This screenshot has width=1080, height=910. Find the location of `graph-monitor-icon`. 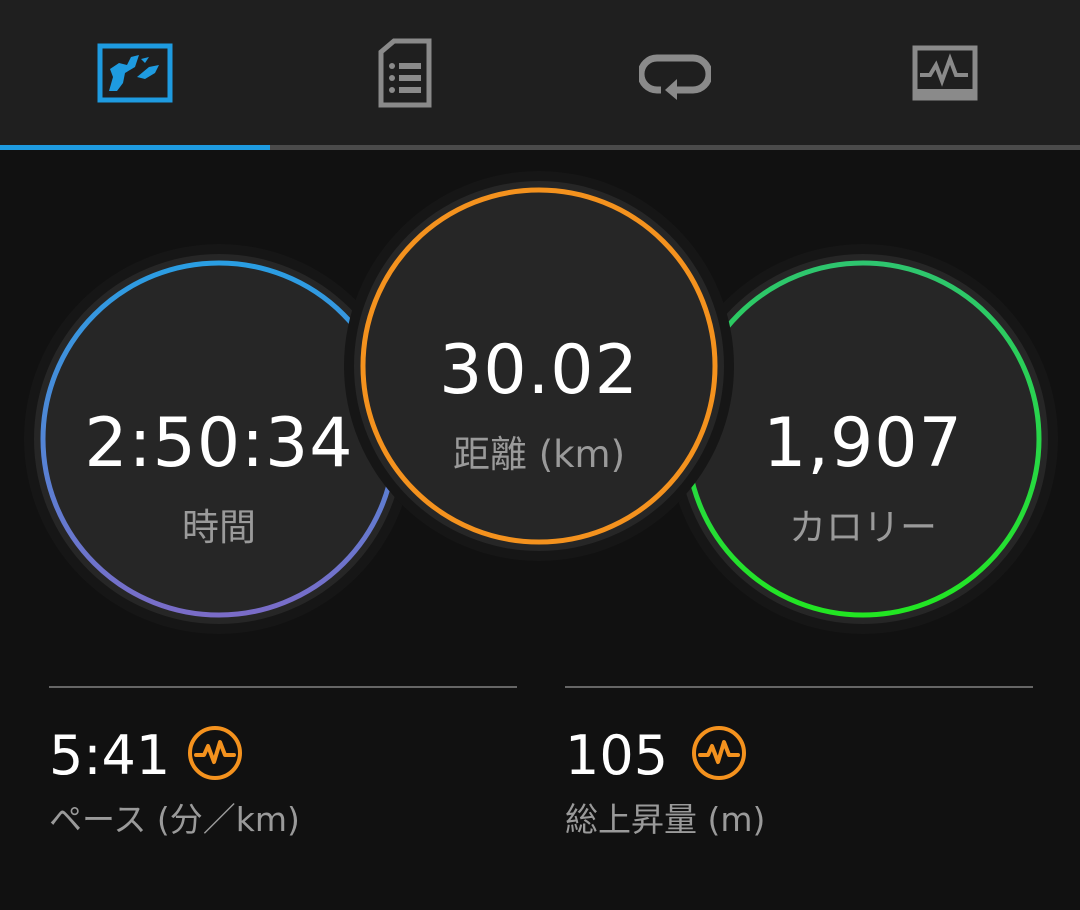

graph-monitor-icon is located at coordinates (945, 72).